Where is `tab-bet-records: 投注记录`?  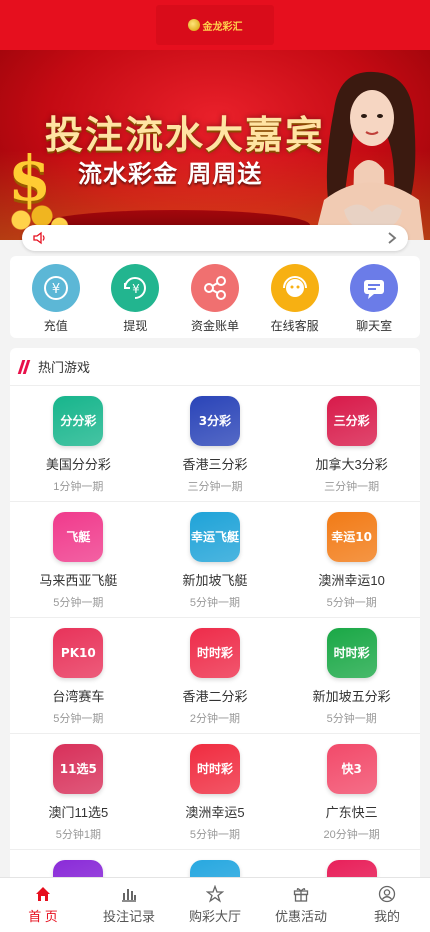 tab-bet-records: 投注记录 is located at coordinates (129, 905).